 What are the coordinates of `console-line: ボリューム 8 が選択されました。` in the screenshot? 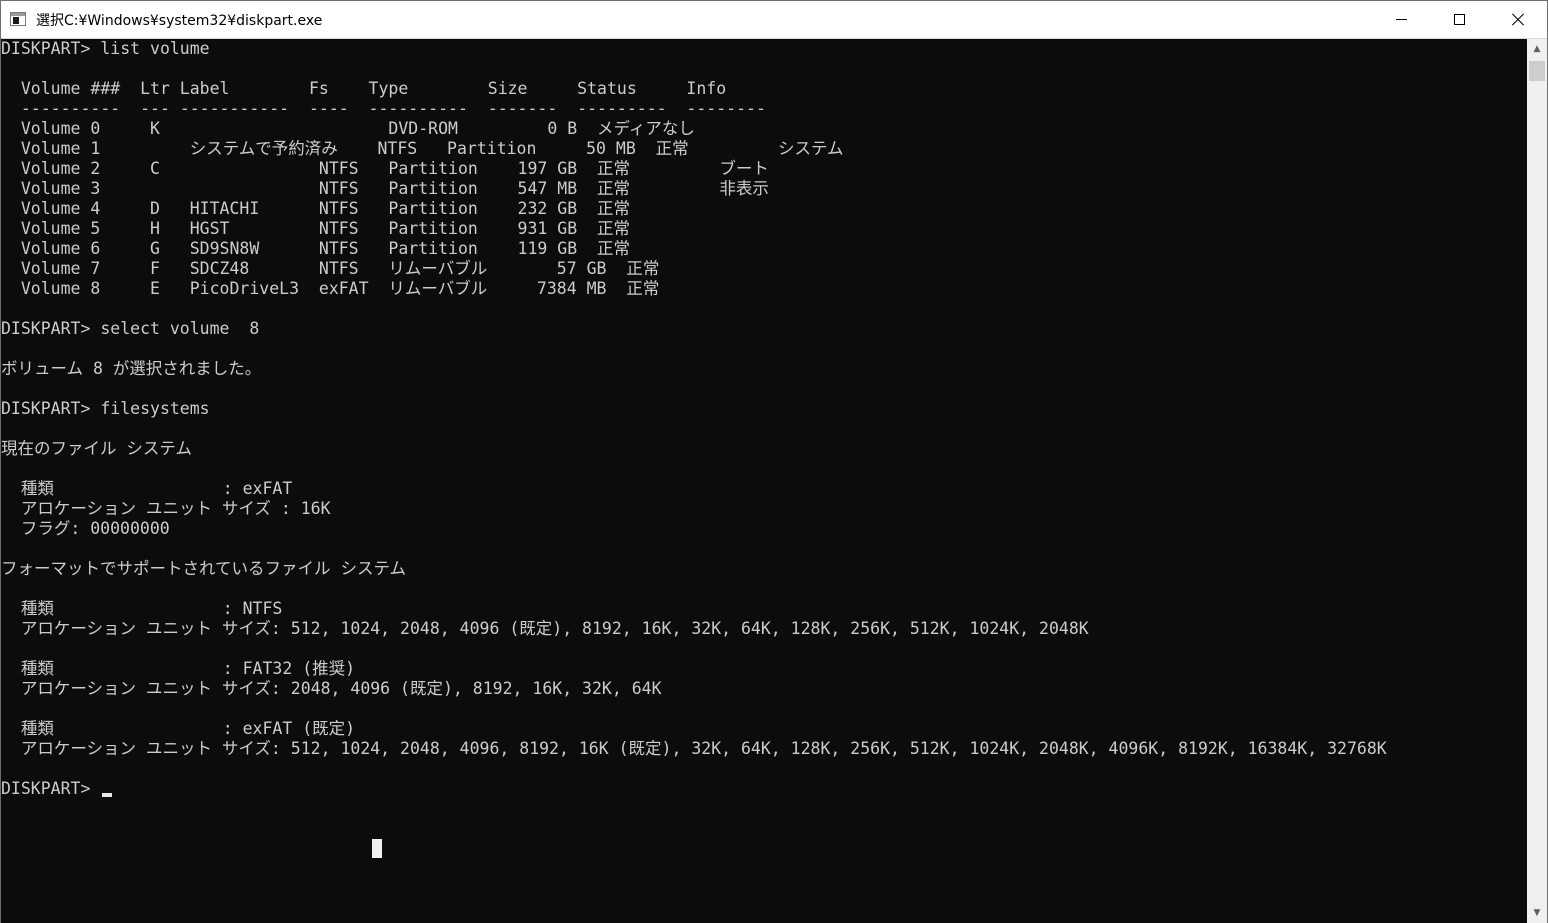 It's located at (131, 368).